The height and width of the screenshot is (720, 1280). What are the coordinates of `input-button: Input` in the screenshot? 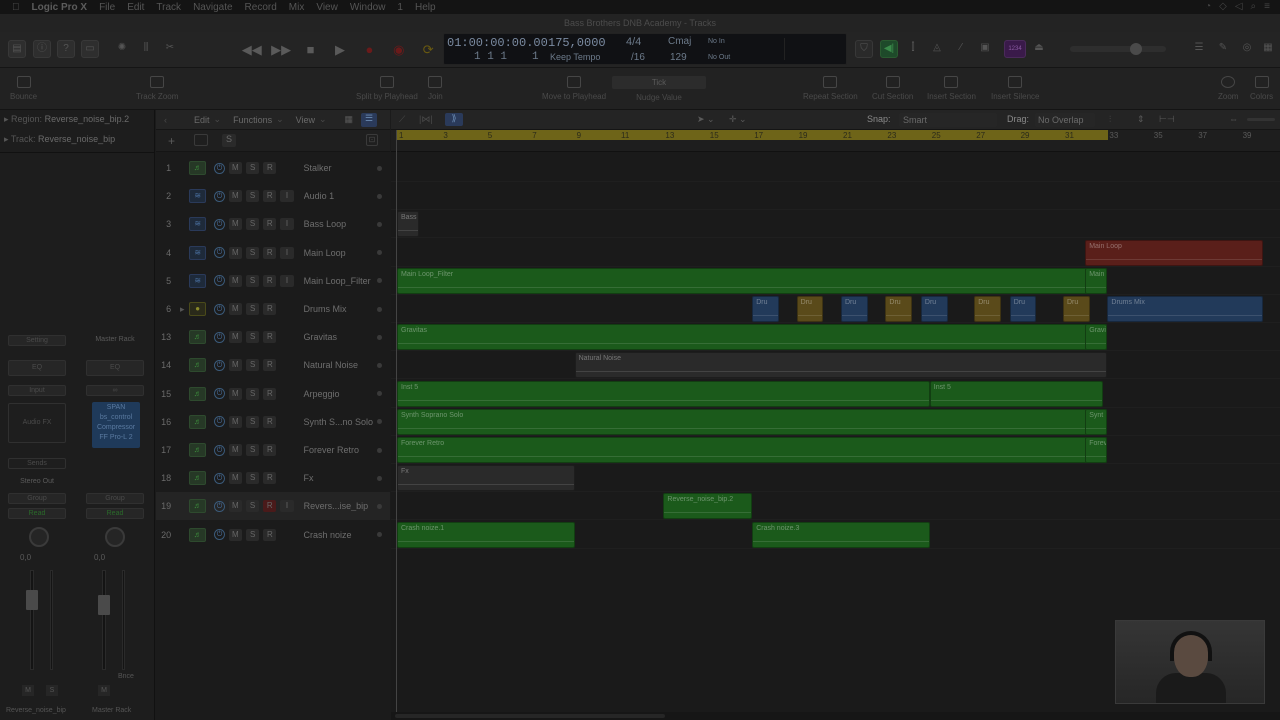 It's located at (37, 390).